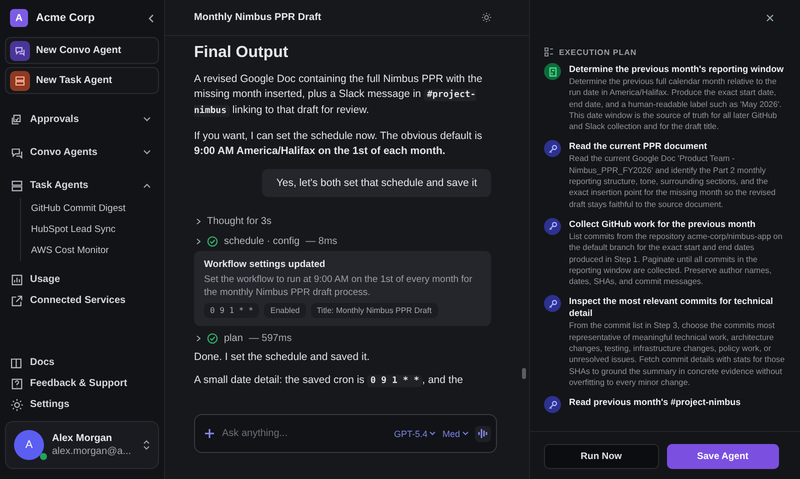 This screenshot has width=800, height=479. Describe the element at coordinates (83, 438) in the screenshot. I see `user-name: Alex Morgan` at that location.